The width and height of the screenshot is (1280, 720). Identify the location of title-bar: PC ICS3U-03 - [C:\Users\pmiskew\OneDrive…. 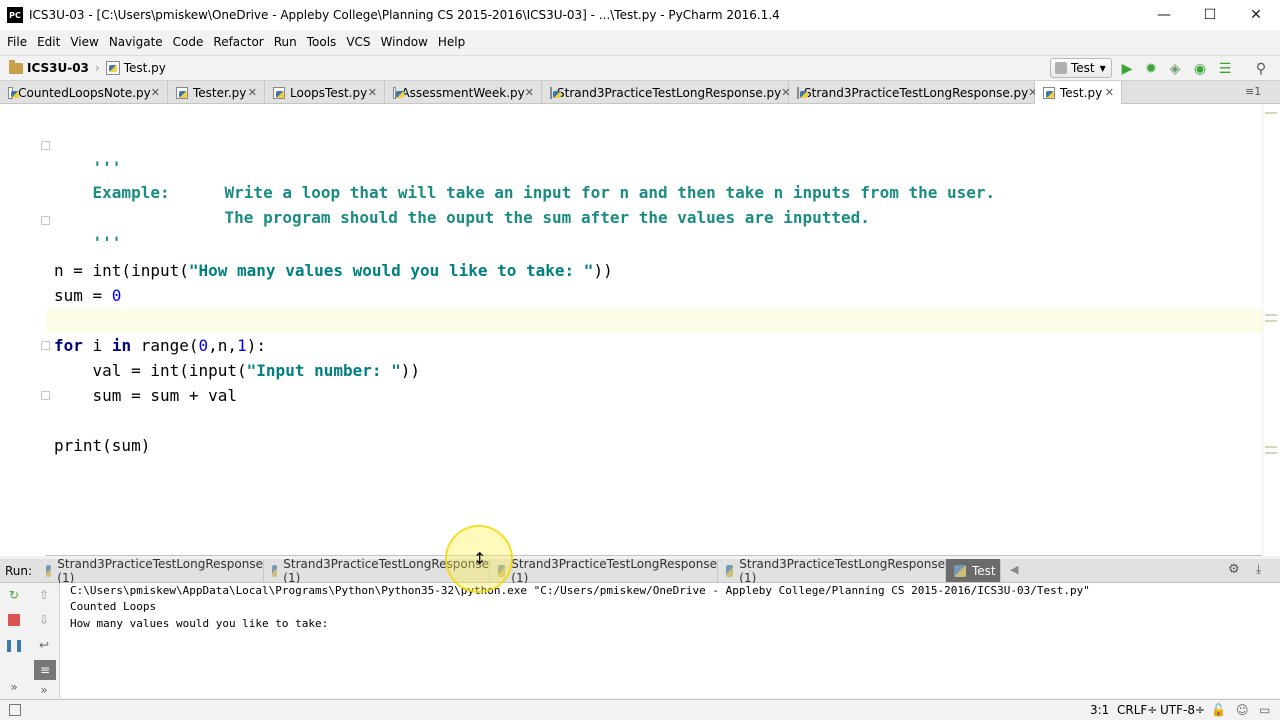
(640, 15).